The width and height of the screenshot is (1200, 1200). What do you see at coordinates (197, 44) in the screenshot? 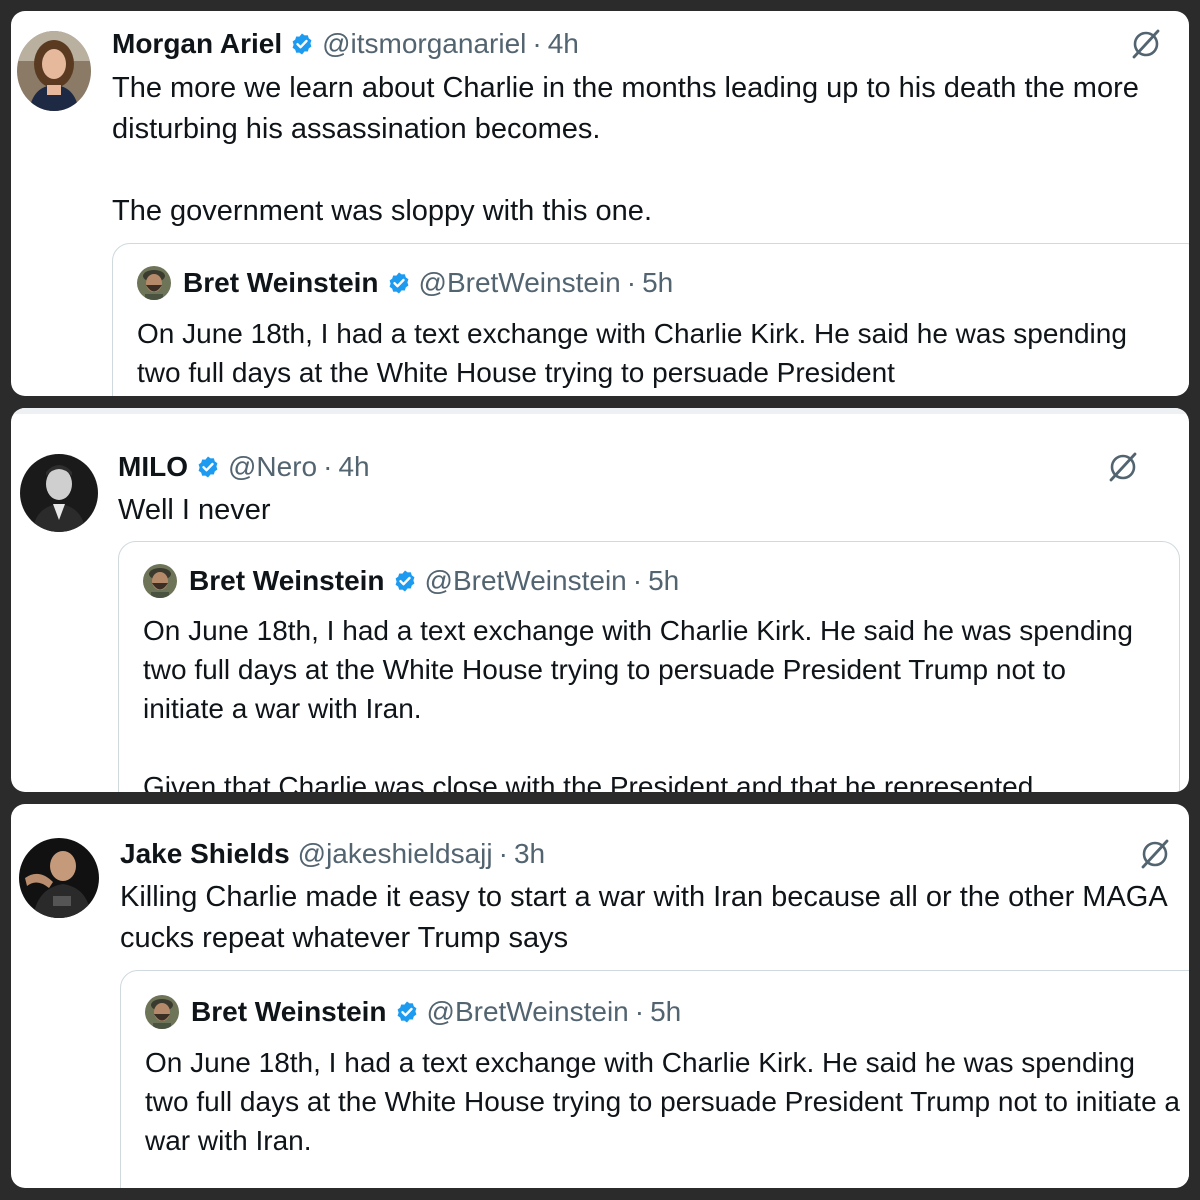
I see `author-name: Morgan Ariel` at bounding box center [197, 44].